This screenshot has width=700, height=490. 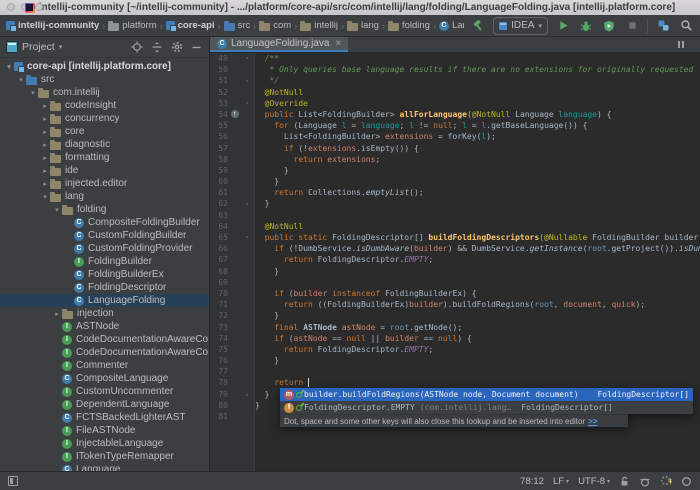 I want to click on breadcrumb-item: folding, so click(x=408, y=25).